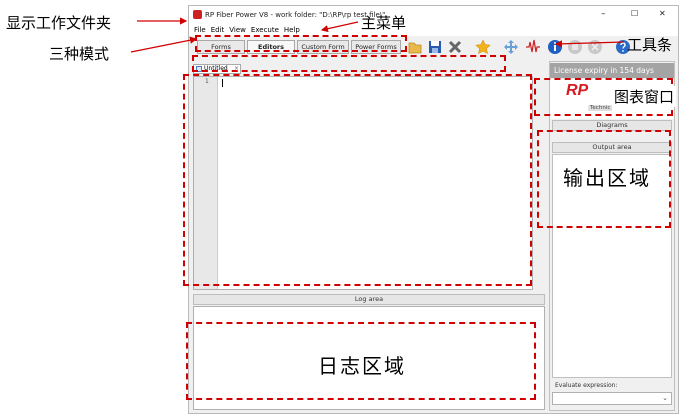  What do you see at coordinates (164, 44) in the screenshot?
I see `arrow-three-modes` at bounding box center [164, 44].